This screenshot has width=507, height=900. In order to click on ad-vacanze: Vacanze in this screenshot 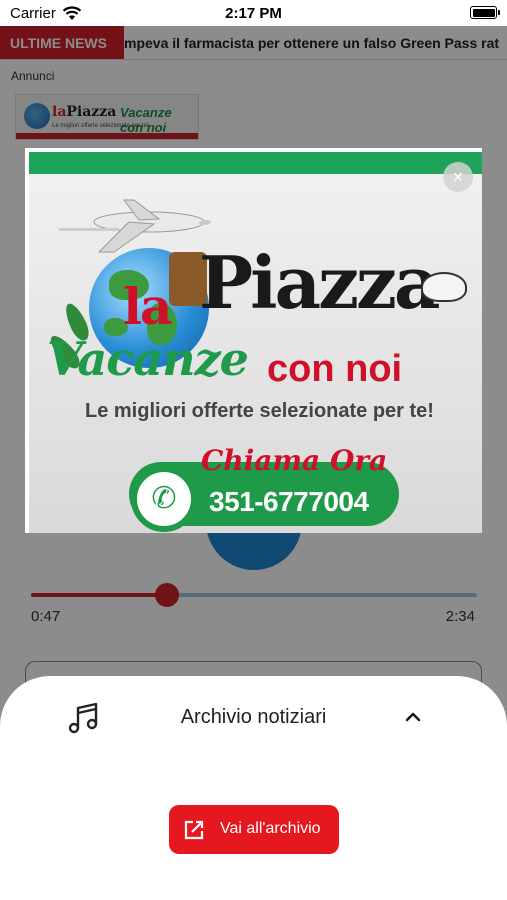, I will do `click(148, 359)`.